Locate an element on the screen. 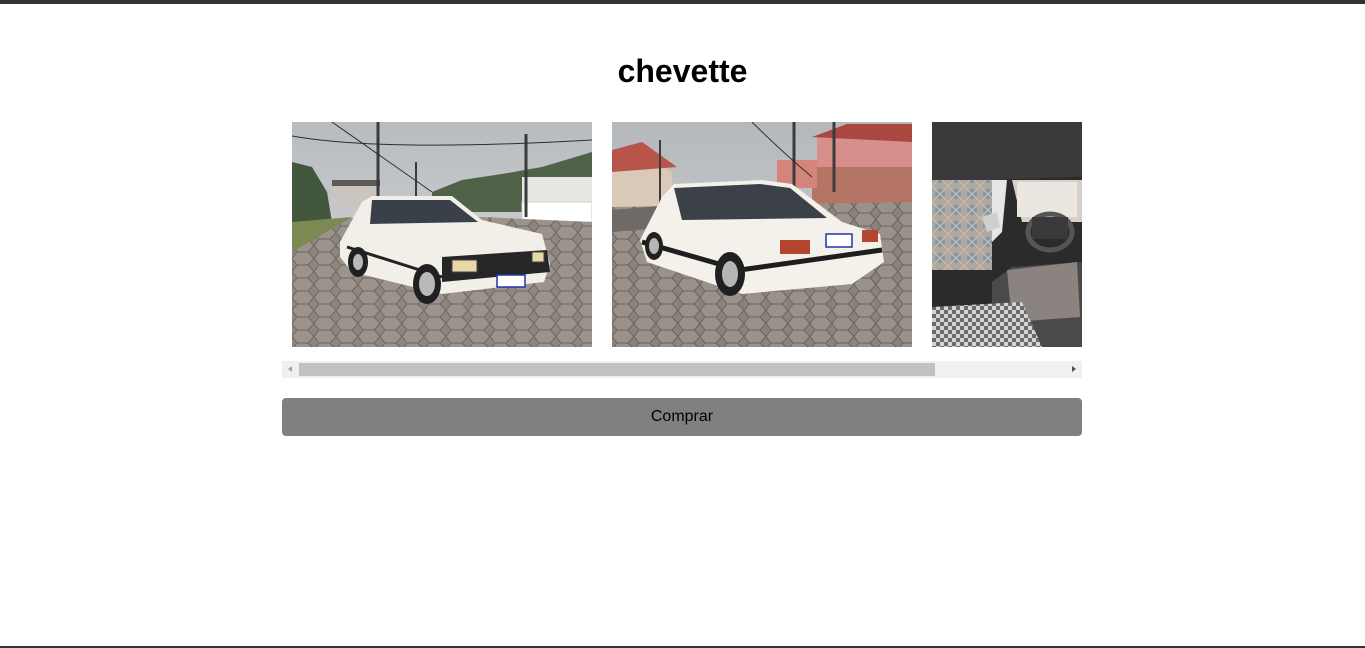 The width and height of the screenshot is (1365, 648). gallery-scrollbar is located at coordinates (682, 369).